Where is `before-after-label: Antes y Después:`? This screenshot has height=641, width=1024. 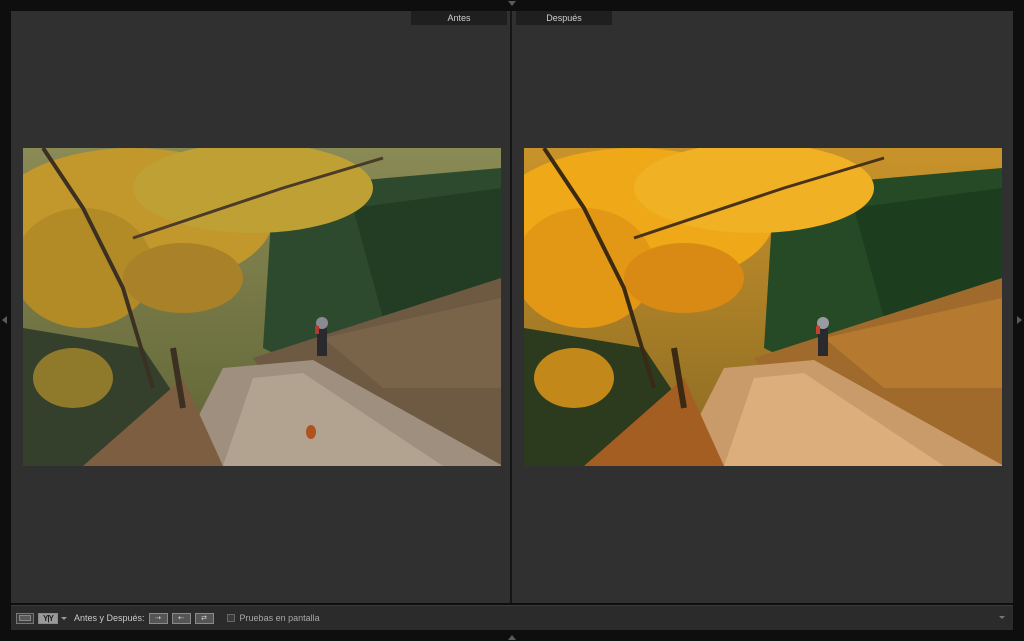
before-after-label: Antes y Después: is located at coordinates (109, 618).